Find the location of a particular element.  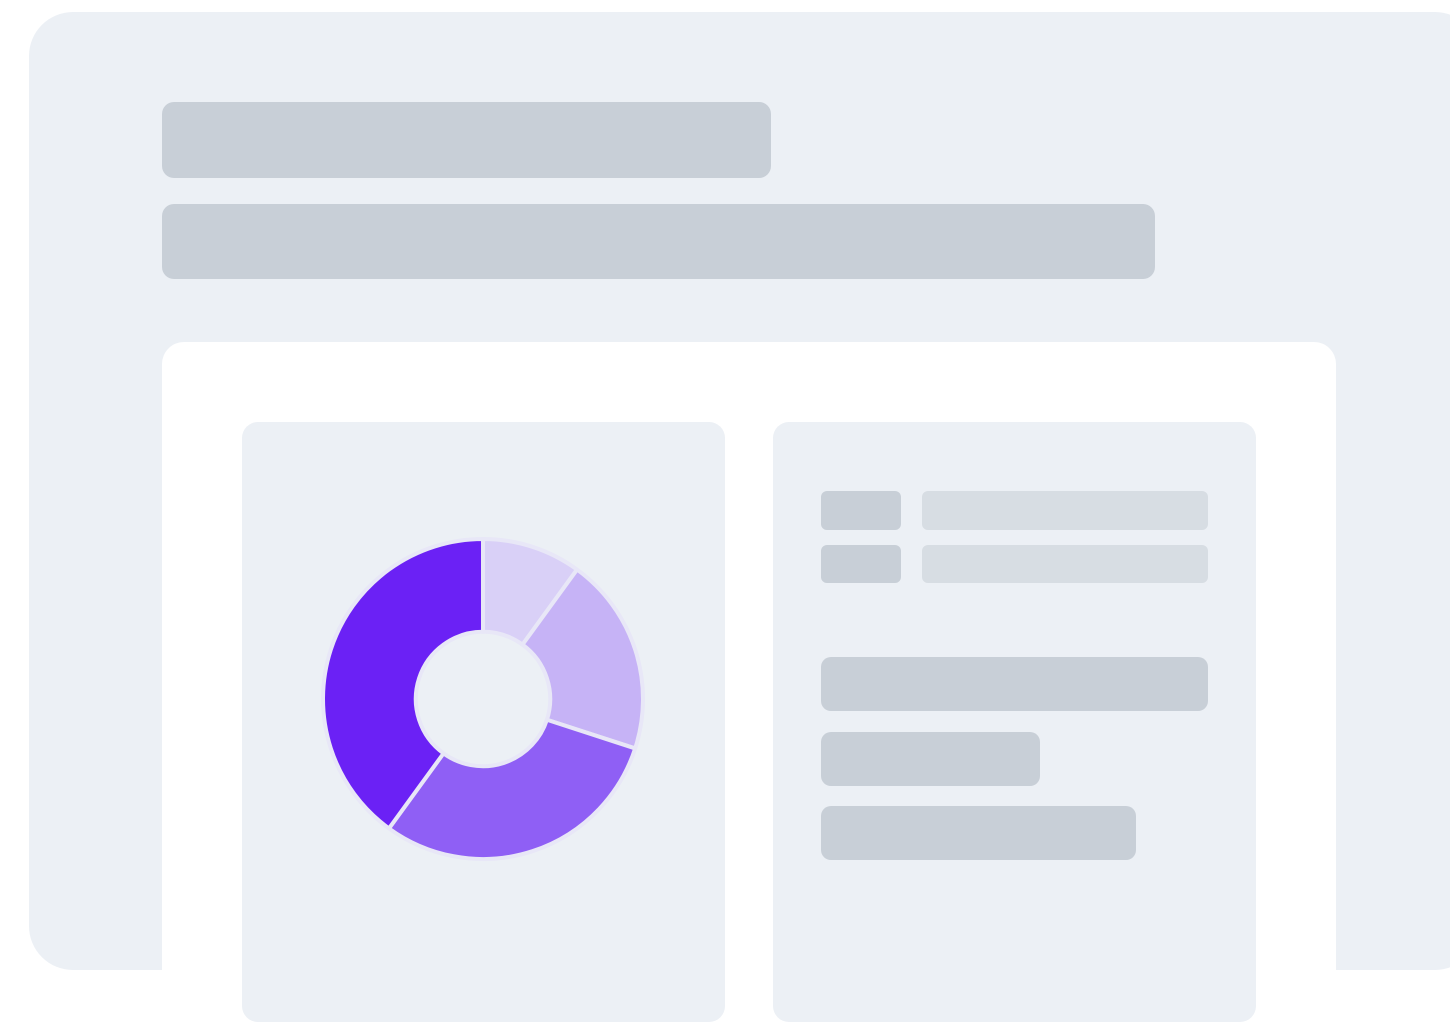

subtitle-placeholder is located at coordinates (658, 241).